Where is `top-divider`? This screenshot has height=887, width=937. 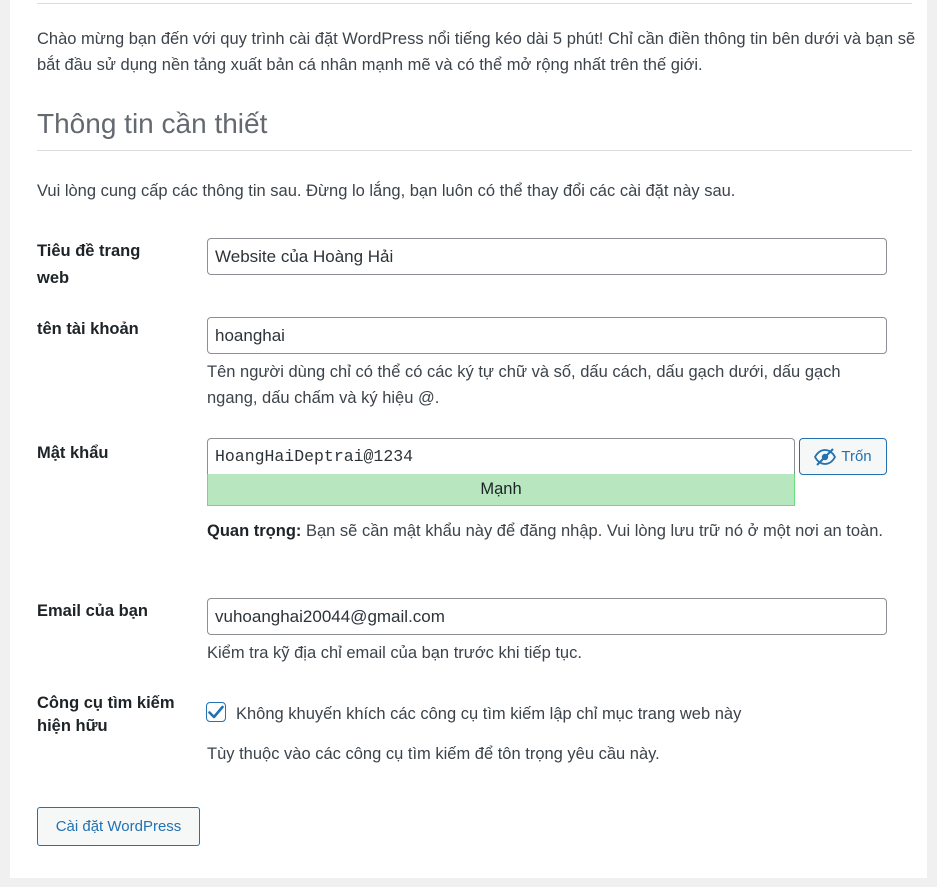 top-divider is located at coordinates (474, 3).